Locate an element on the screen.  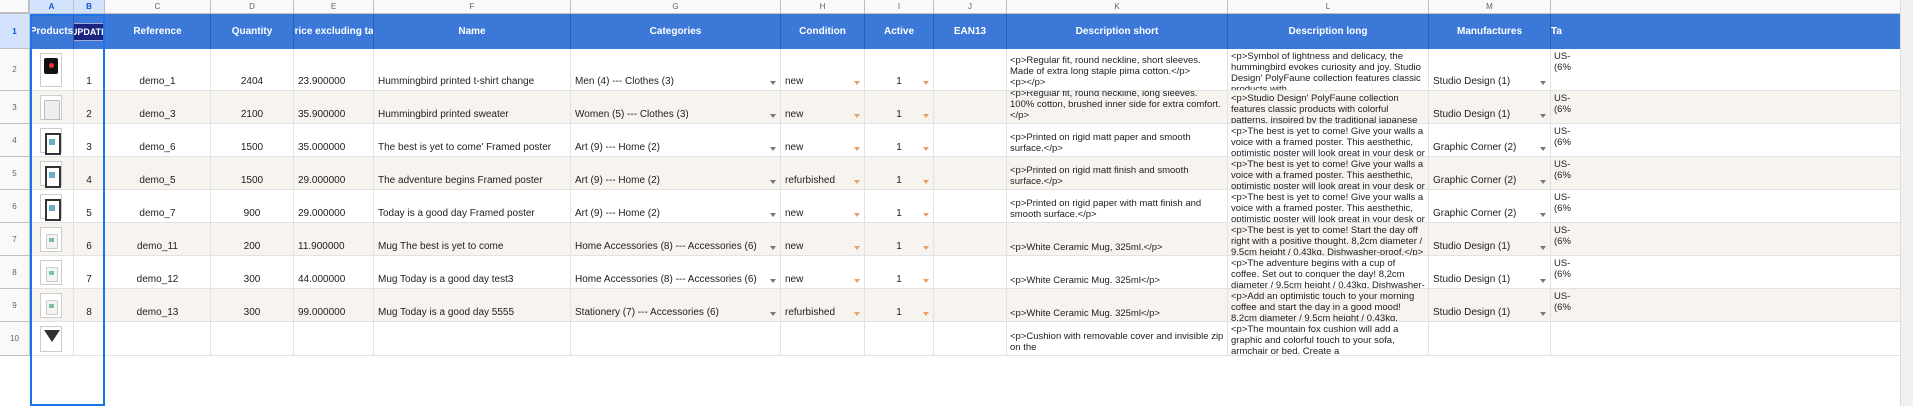
cell-name: Hummingbird printed sweater is located at coordinates (472, 107).